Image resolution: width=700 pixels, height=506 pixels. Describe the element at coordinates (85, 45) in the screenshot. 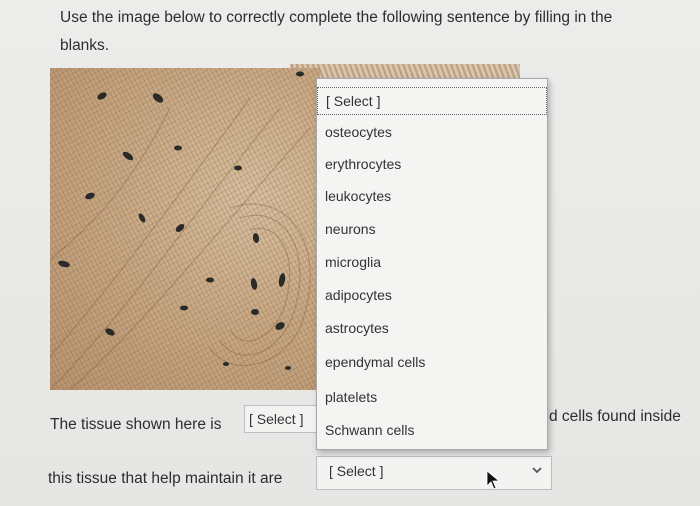

I see `question-line-2: blanks.` at that location.